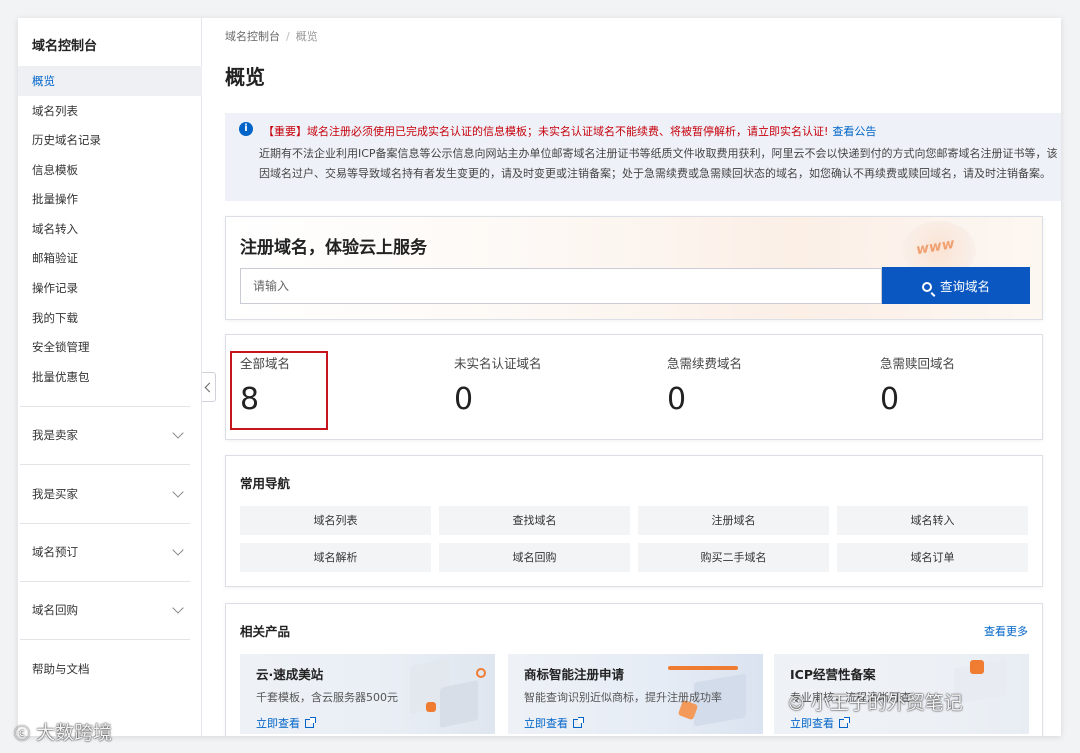  I want to click on watermark-logo-icon: ⓒ, so click(22, 733).